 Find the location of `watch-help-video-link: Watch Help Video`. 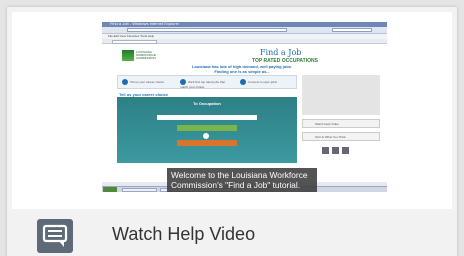

watch-help-video-link: Watch Help Video is located at coordinates (183, 234).